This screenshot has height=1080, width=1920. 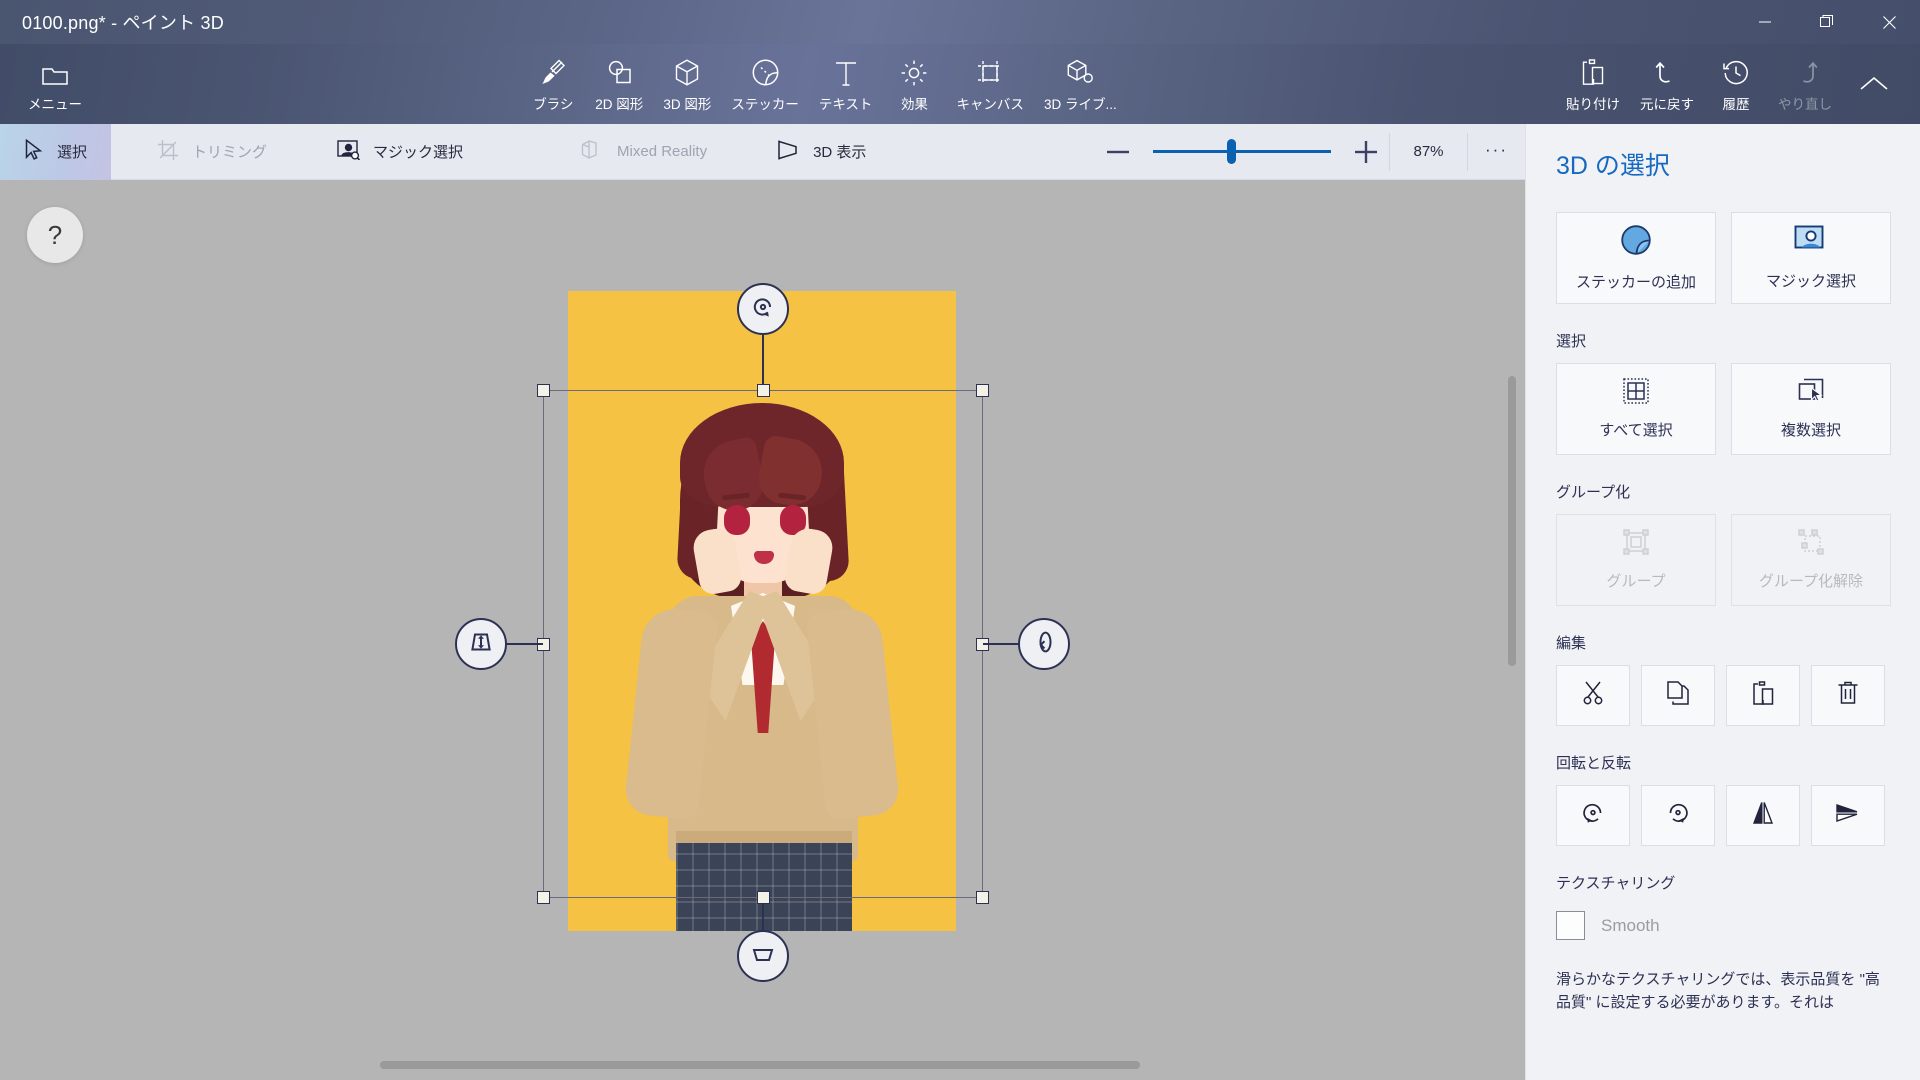 What do you see at coordinates (592, 151) in the screenshot?
I see `mixed-reality-icon` at bounding box center [592, 151].